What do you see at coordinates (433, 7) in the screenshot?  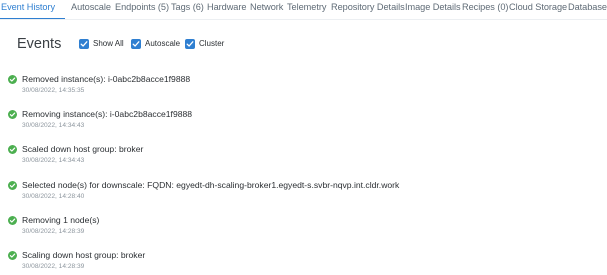 I see `tab-image-details: Image Details` at bounding box center [433, 7].